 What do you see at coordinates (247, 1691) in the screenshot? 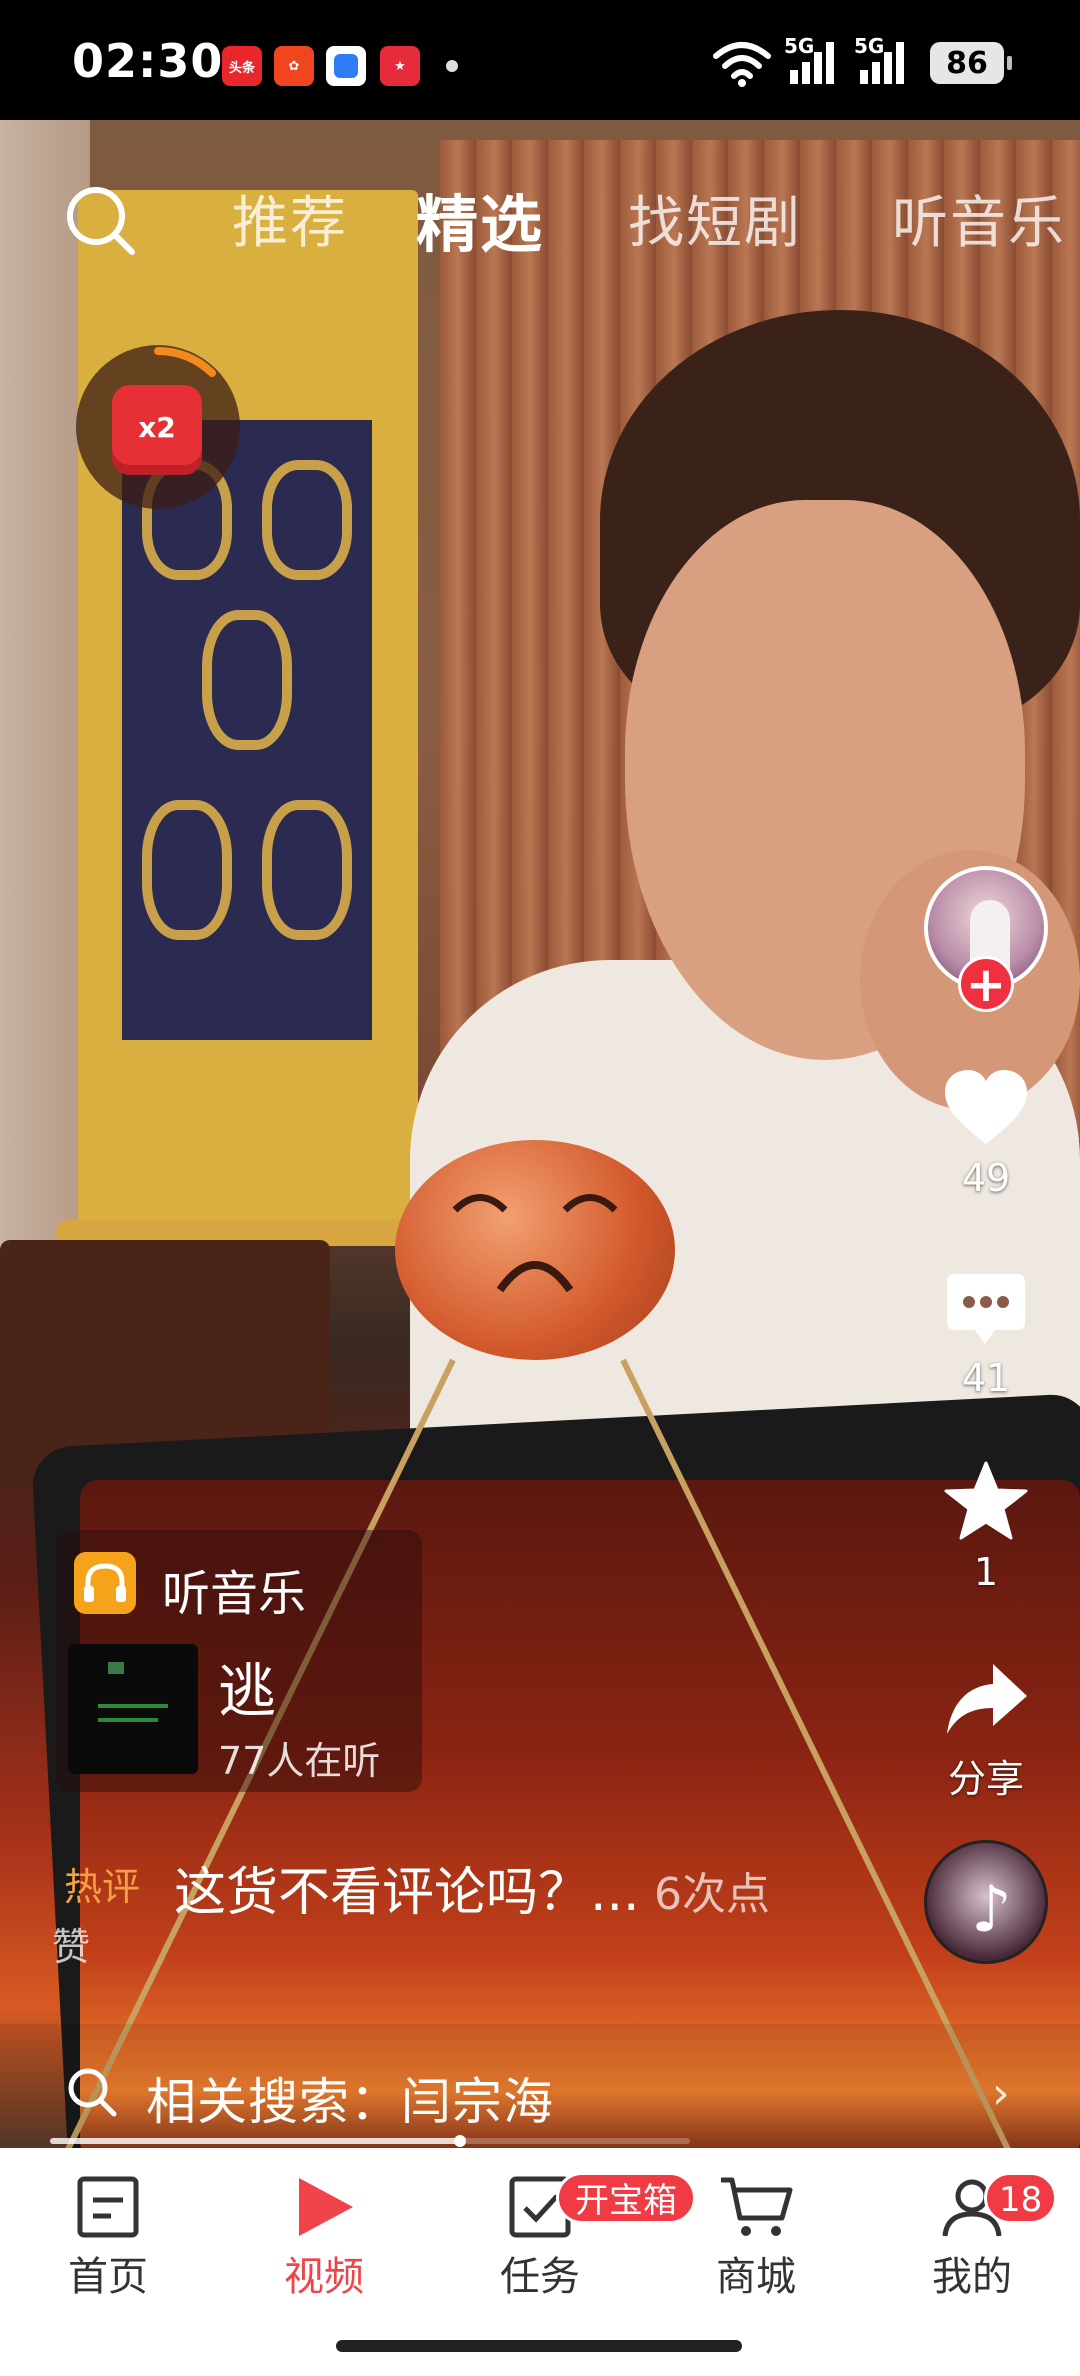
I see `song-title: 逃` at bounding box center [247, 1691].